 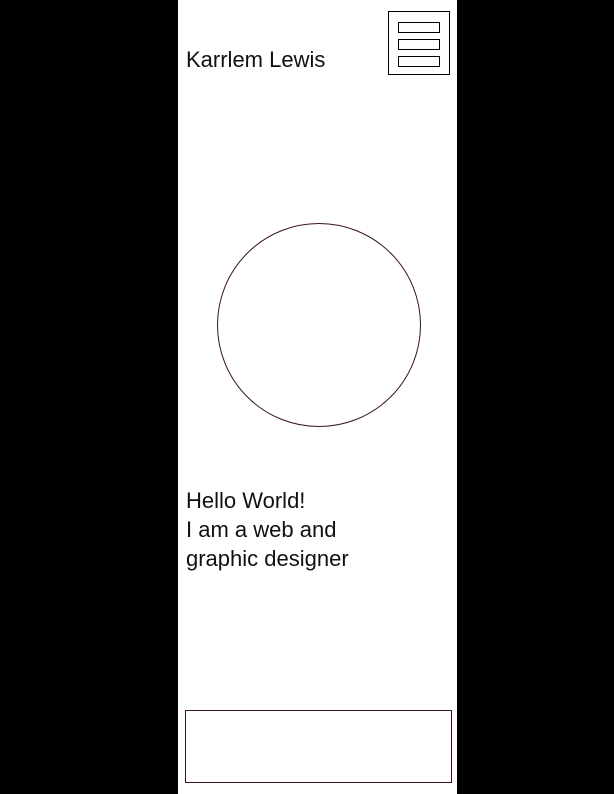 I want to click on footer-box, so click(x=318, y=746).